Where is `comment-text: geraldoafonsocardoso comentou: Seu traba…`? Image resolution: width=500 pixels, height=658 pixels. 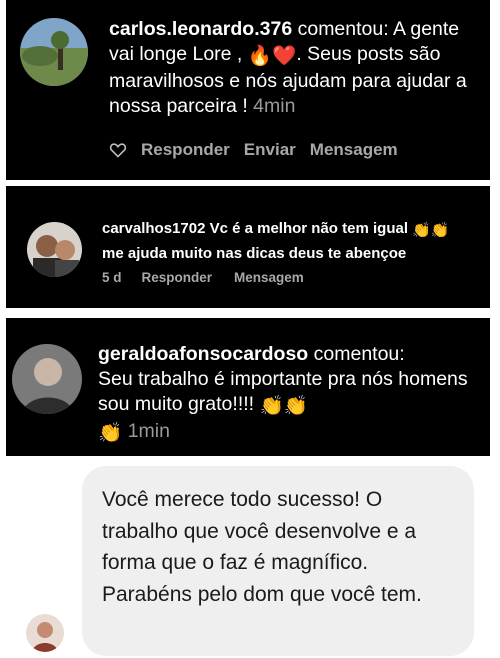
comment-text: geraldoafonsocardoso comentou: Seu traba… is located at coordinates (290, 394).